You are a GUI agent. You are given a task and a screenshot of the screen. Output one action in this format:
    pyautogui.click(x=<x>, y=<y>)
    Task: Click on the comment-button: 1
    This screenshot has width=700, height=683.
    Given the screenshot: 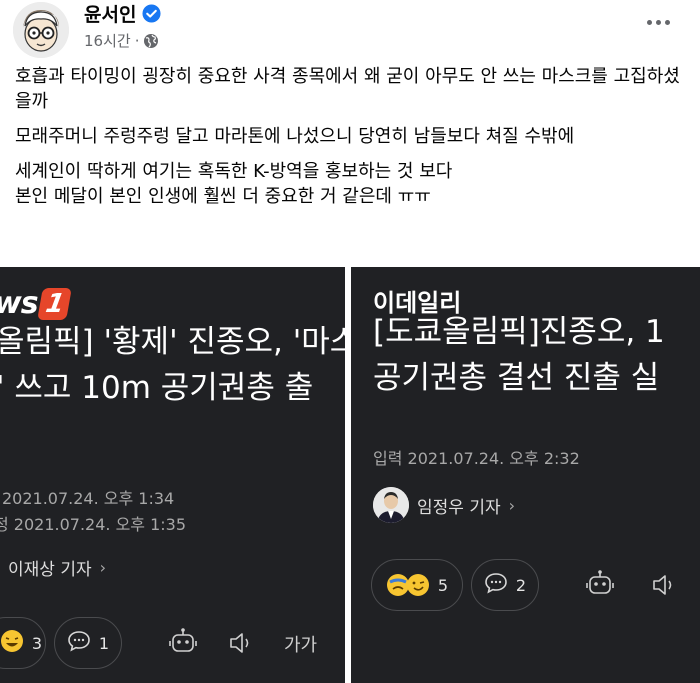 What is the action you would take?
    pyautogui.click(x=88, y=643)
    